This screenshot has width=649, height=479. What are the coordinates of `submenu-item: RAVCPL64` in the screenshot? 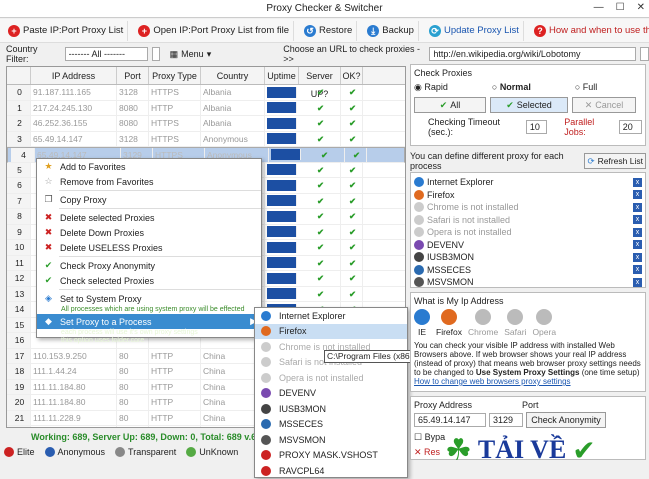 It's located at (331, 471).